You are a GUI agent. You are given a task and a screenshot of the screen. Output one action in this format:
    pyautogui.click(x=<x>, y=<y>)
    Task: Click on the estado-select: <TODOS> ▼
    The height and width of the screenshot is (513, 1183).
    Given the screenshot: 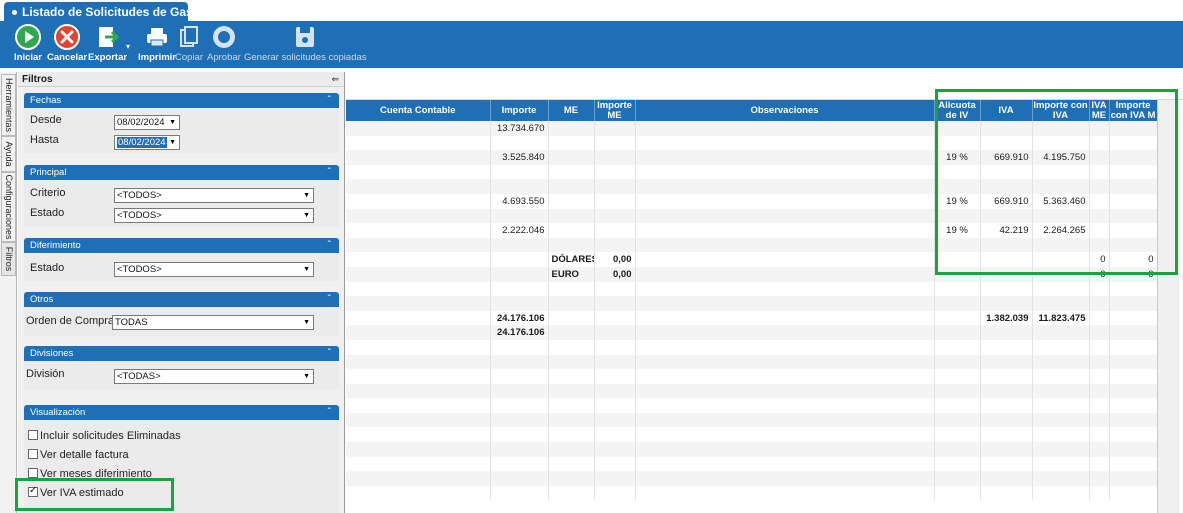 What is the action you would take?
    pyautogui.click(x=214, y=215)
    